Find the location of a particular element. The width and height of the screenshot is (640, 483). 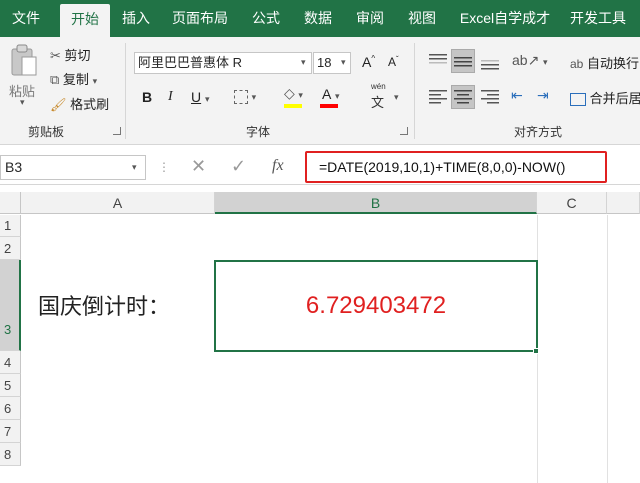

name-box: B3 is located at coordinates (73, 167).